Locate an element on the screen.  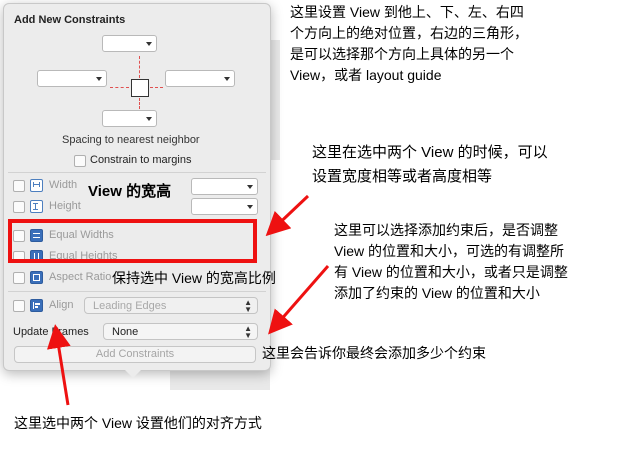
arrow-to-align is located at coordinates (58, 365).